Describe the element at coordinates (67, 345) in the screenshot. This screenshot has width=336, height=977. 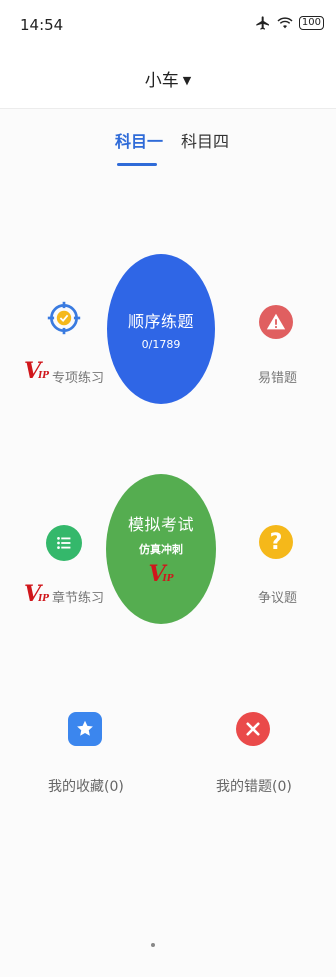
I see `topic-practice-button: VIP 专项练习` at that location.